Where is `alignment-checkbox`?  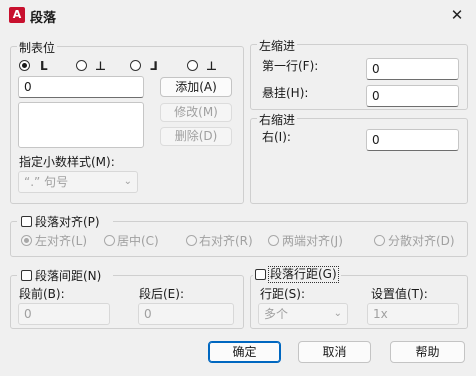
alignment-checkbox is located at coordinates (26, 221).